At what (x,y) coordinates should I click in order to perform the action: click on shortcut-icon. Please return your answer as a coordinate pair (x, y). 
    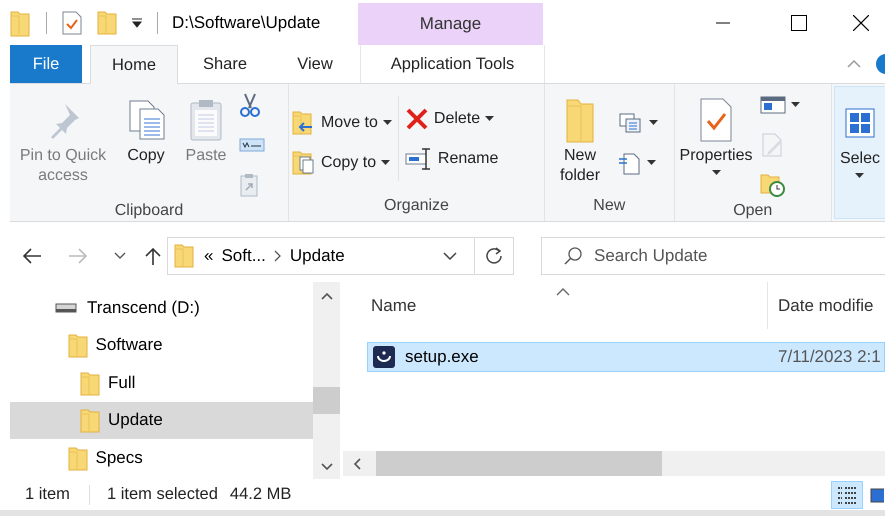
    Looking at the image, I should click on (249, 185).